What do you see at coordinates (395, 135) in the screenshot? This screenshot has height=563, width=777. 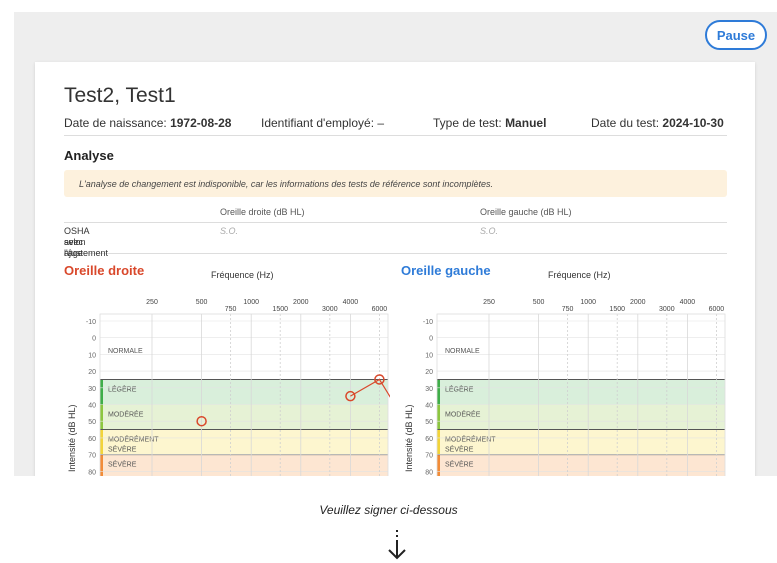 I see `divider` at bounding box center [395, 135].